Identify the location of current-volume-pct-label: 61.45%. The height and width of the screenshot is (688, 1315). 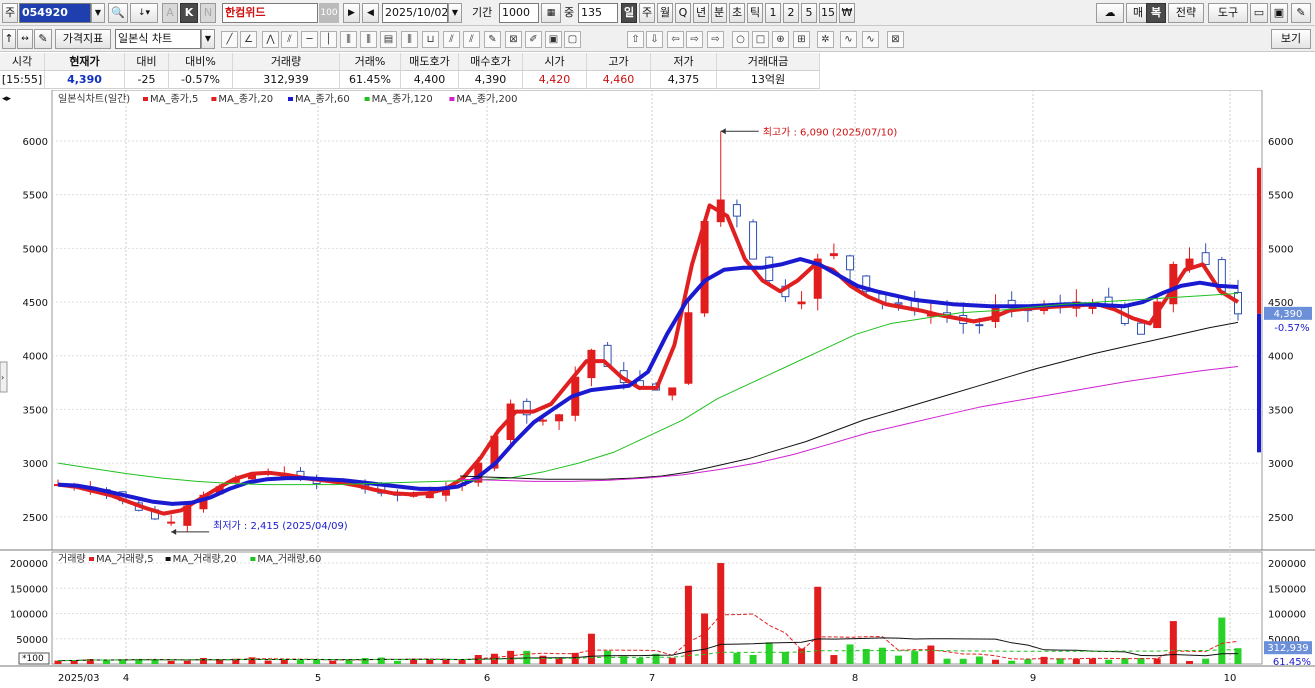
(1292, 662).